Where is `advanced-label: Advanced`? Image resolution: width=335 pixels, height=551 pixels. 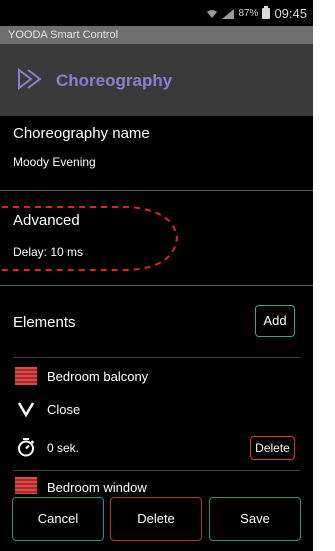
advanced-label: Advanced is located at coordinates (46, 220).